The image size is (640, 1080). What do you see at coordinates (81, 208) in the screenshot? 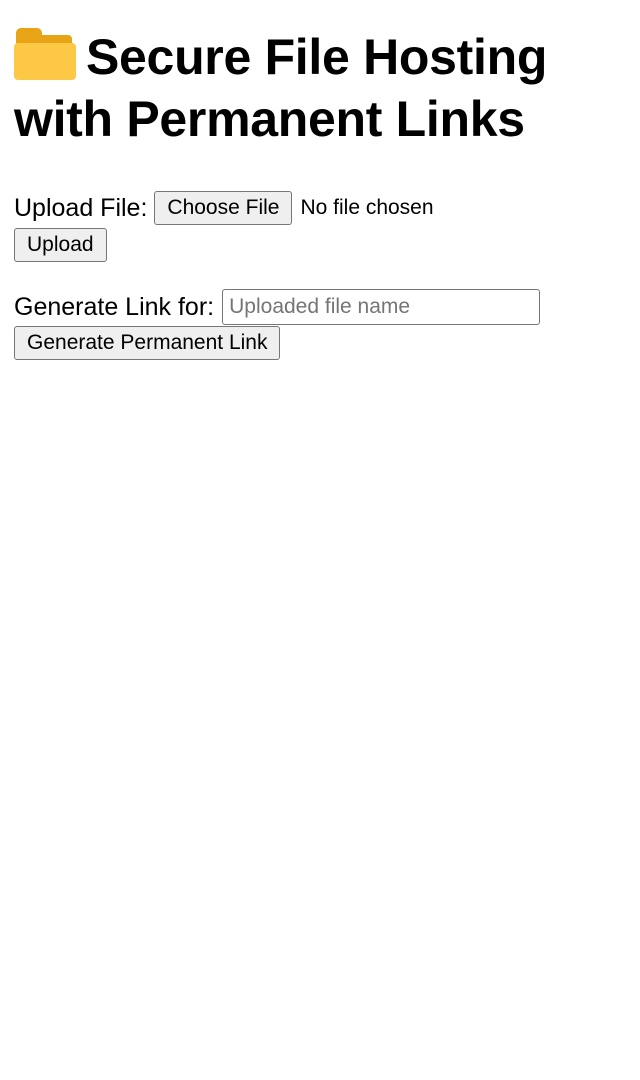
I see `upload-file-label: Upload File:` at bounding box center [81, 208].